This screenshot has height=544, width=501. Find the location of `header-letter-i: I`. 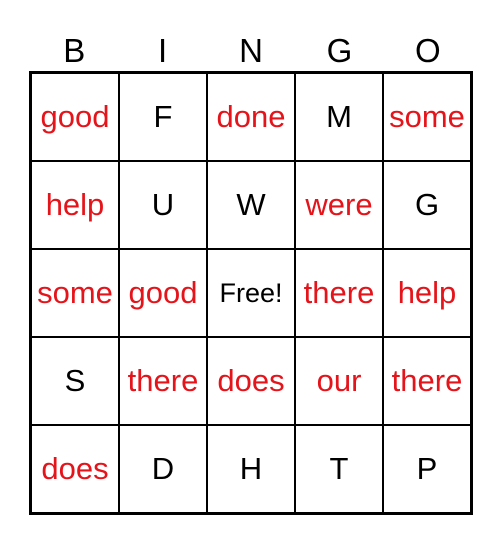

header-letter-i: I is located at coordinates (163, 50).